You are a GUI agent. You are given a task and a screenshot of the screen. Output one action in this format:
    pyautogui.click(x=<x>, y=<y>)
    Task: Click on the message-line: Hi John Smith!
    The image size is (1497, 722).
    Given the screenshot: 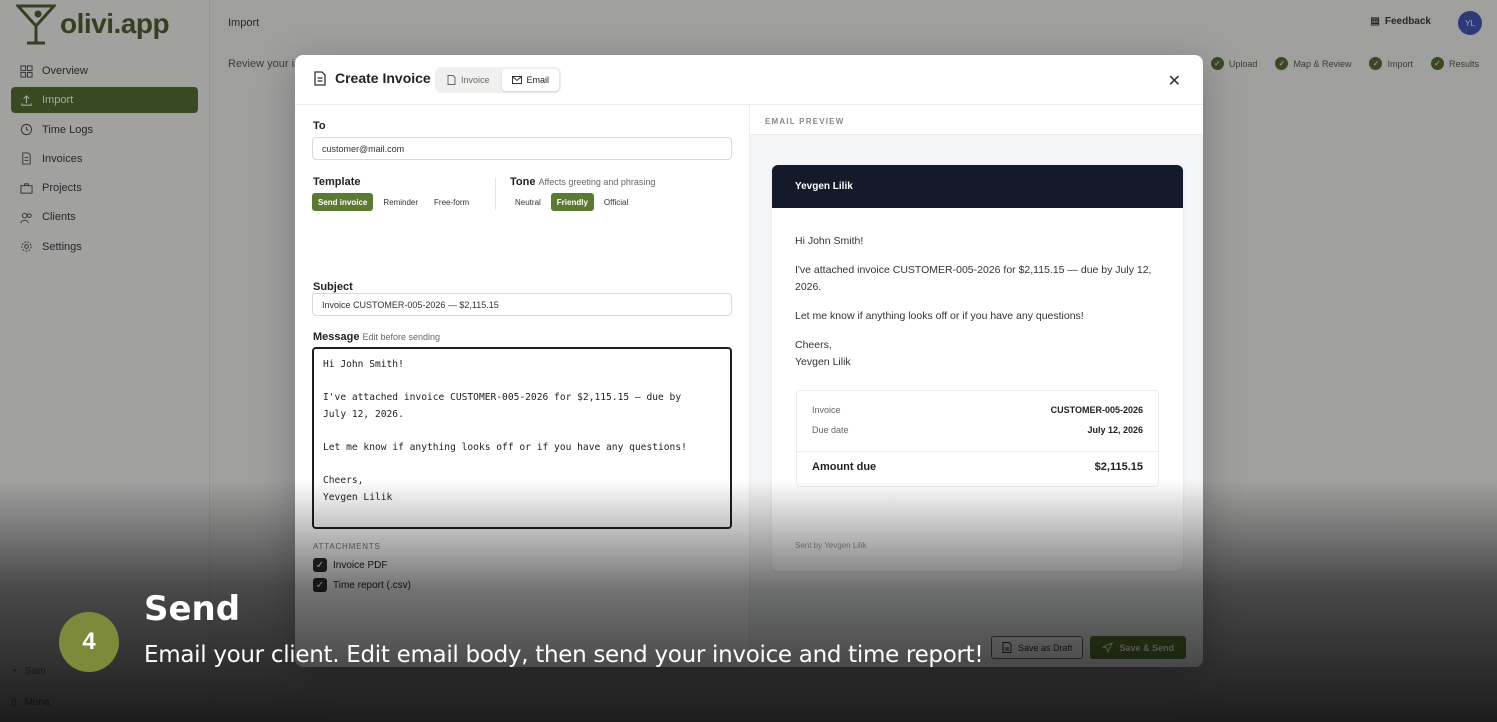 What is the action you would take?
    pyautogui.click(x=363, y=364)
    